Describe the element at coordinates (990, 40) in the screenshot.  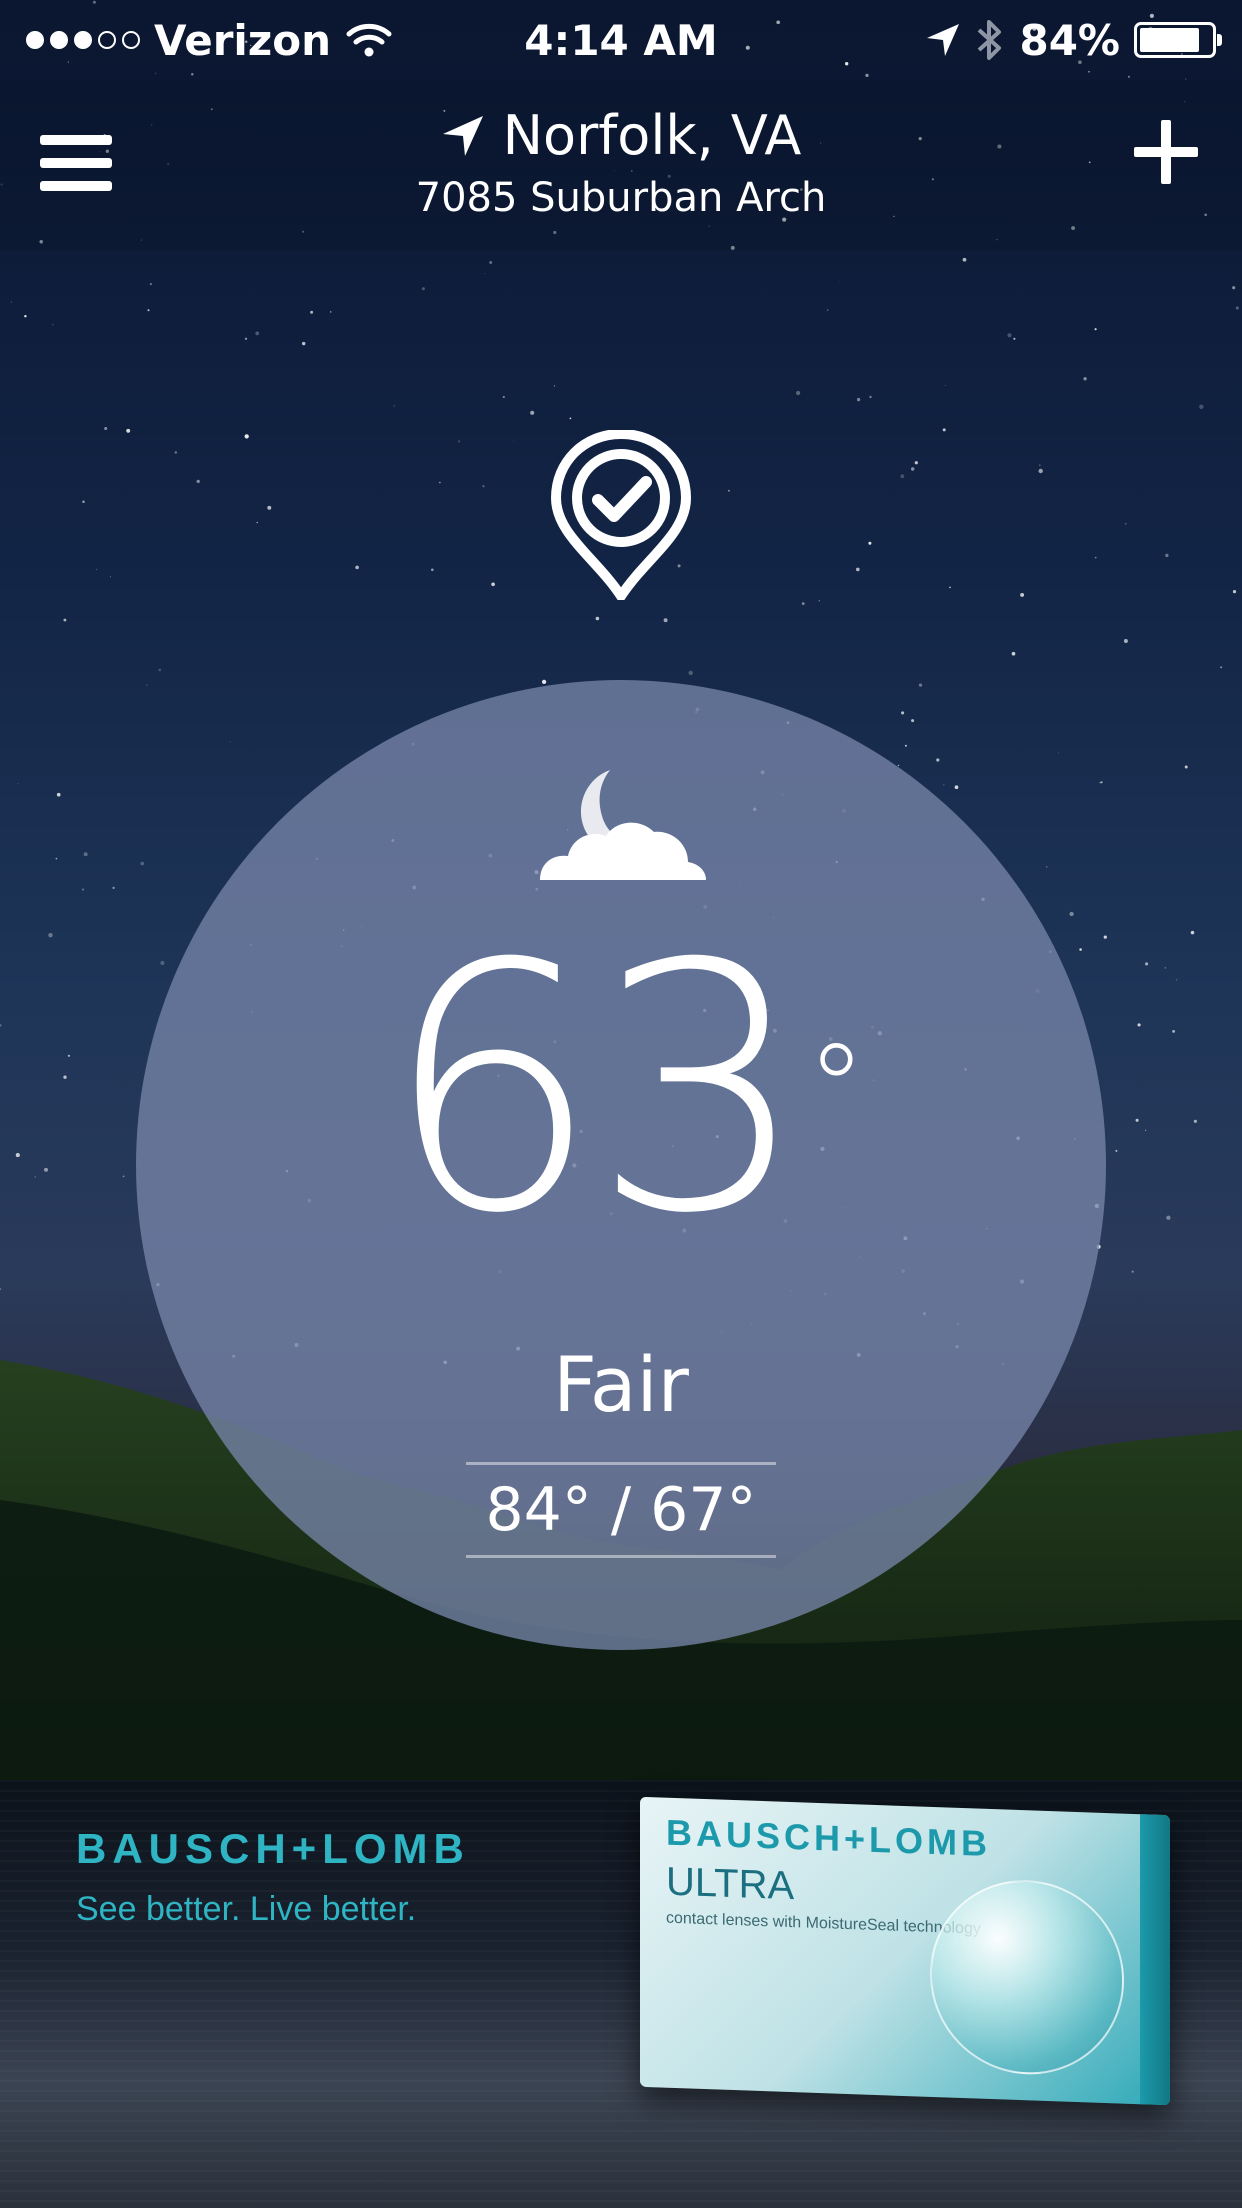
I see `bluetooth-icon` at that location.